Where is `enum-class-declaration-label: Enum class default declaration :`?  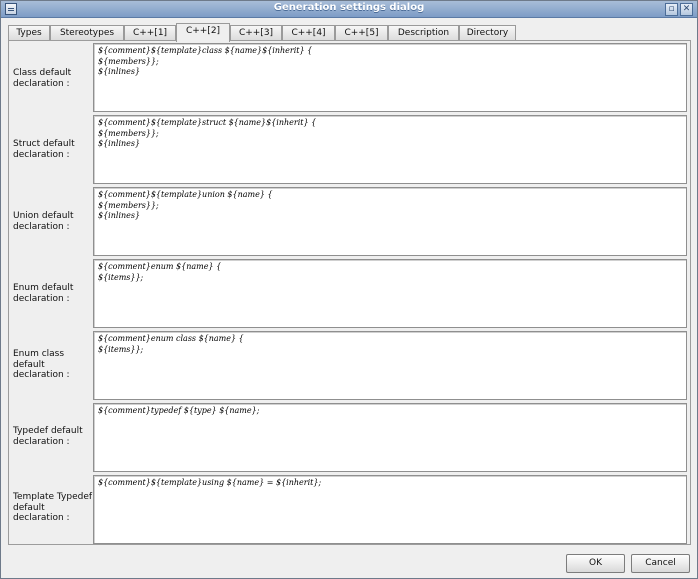
enum-class-declaration-label: Enum class default declaration : is located at coordinates (41, 364).